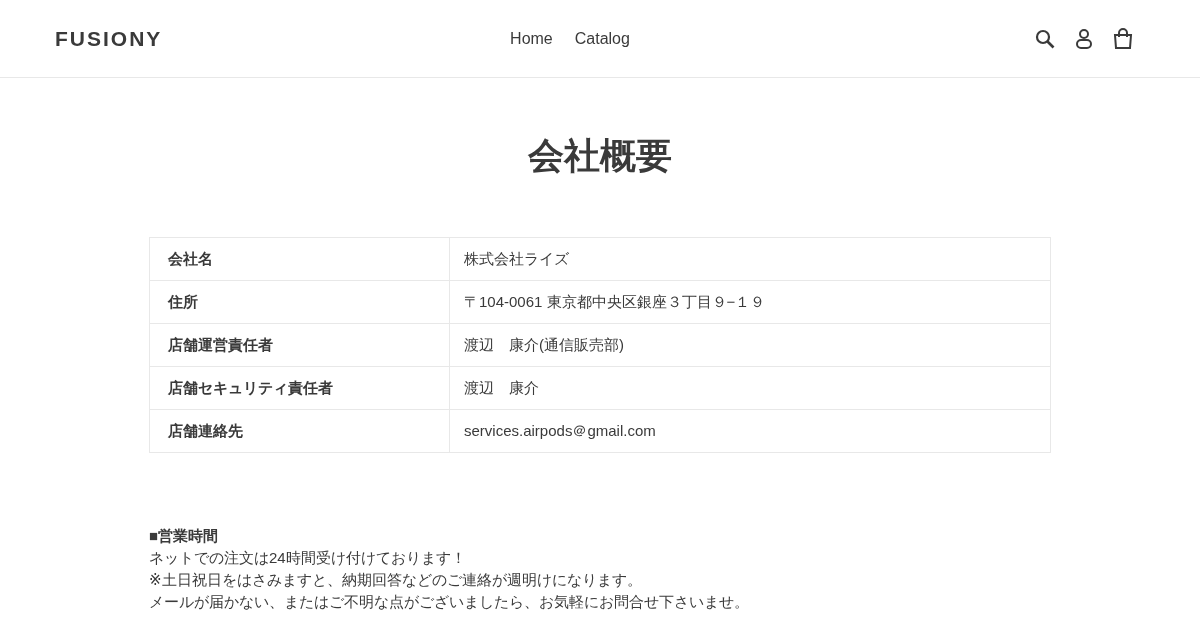 This screenshot has width=1200, height=630. I want to click on body-text: ネットでの注文は24時間受け付けております！, so click(308, 558).